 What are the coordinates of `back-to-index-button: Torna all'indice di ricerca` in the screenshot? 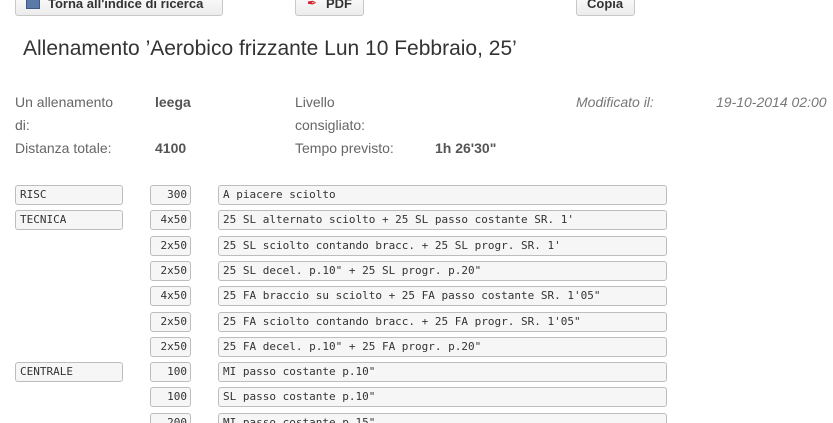 It's located at (119, 8).